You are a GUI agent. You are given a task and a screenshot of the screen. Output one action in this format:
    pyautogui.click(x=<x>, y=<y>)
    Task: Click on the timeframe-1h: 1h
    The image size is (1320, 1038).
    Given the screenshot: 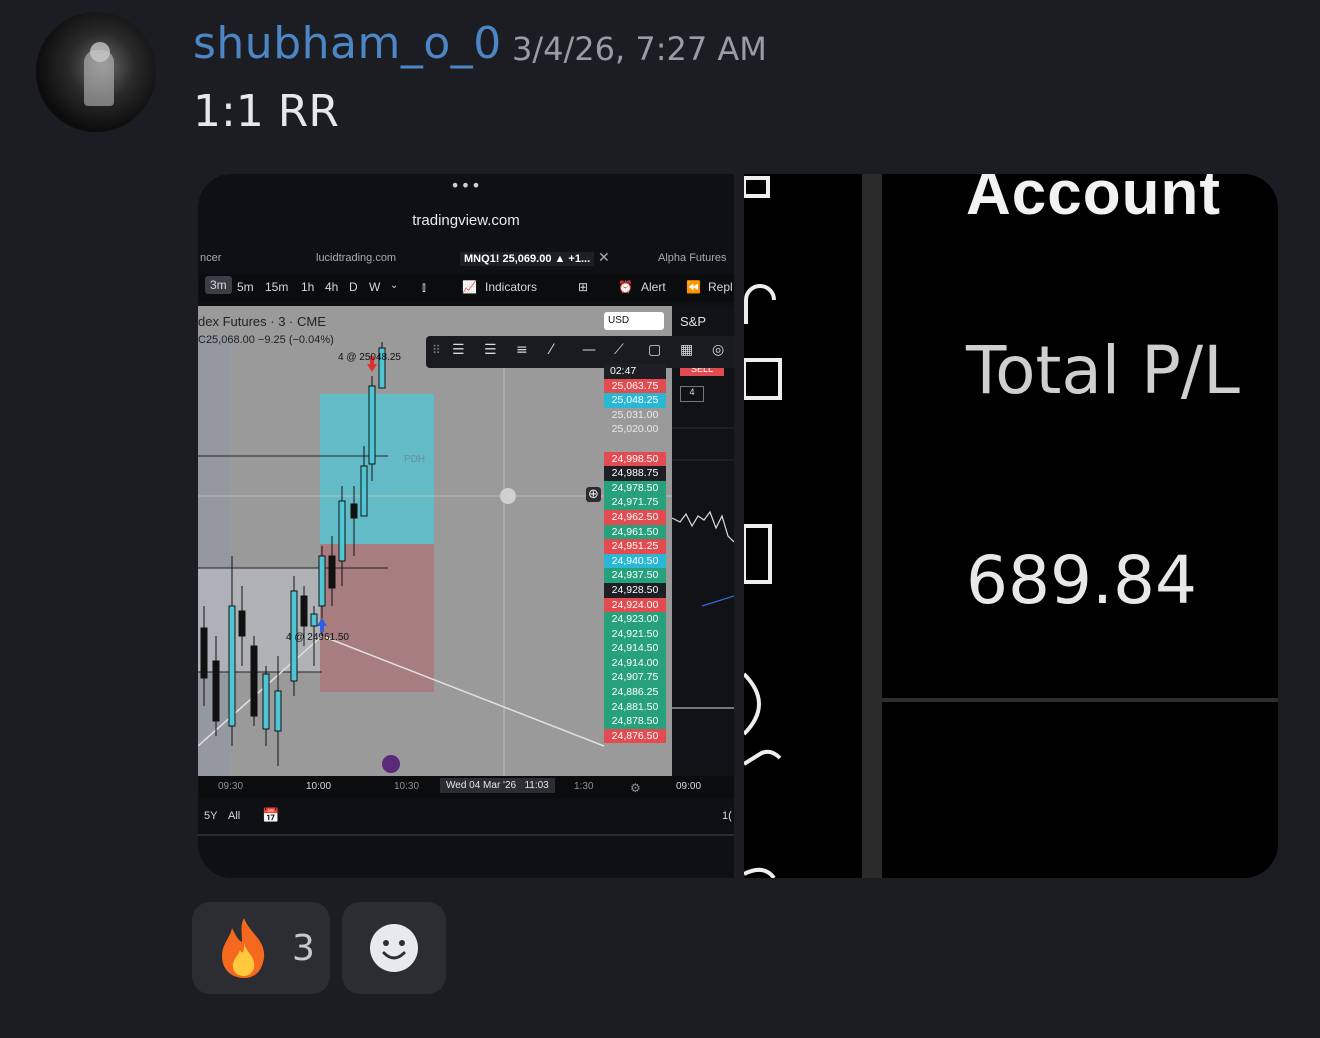 What is the action you would take?
    pyautogui.click(x=308, y=287)
    